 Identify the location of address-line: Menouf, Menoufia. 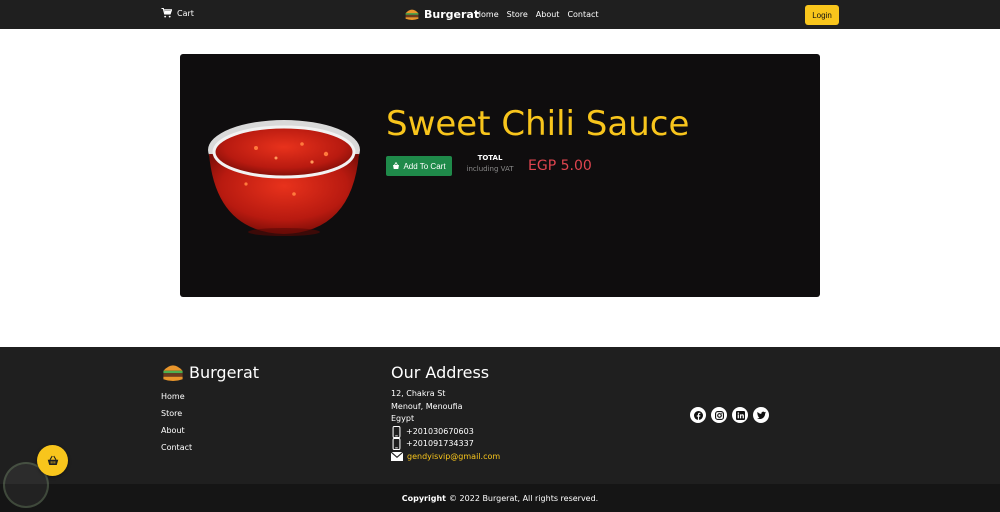
(427, 406).